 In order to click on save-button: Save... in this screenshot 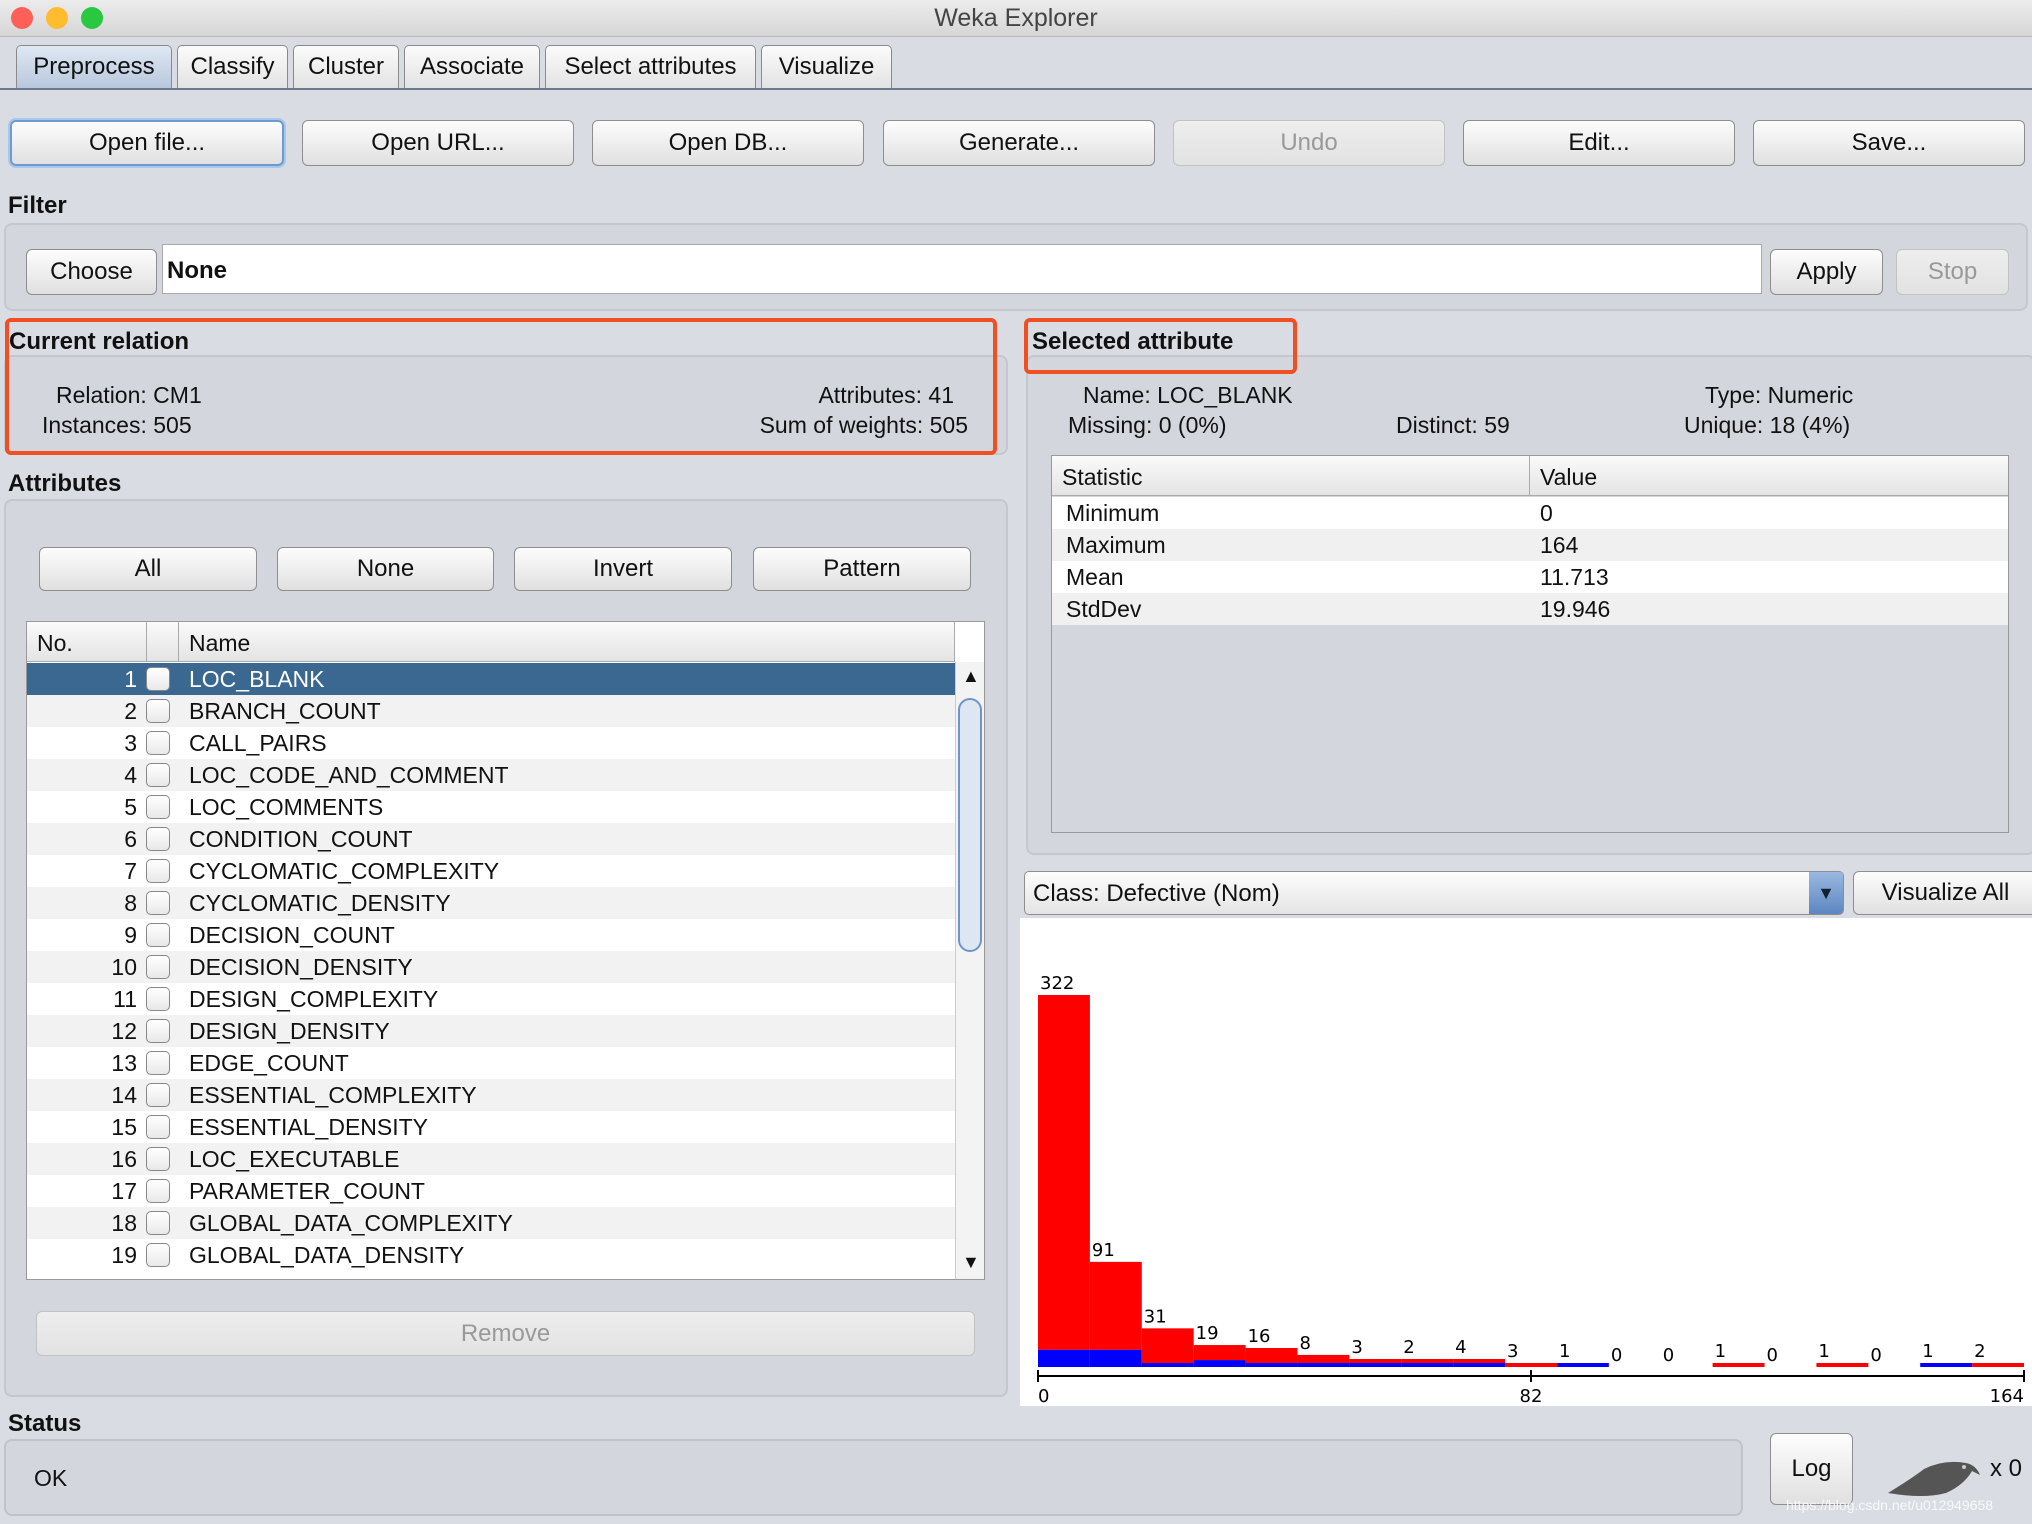, I will do `click(1889, 143)`.